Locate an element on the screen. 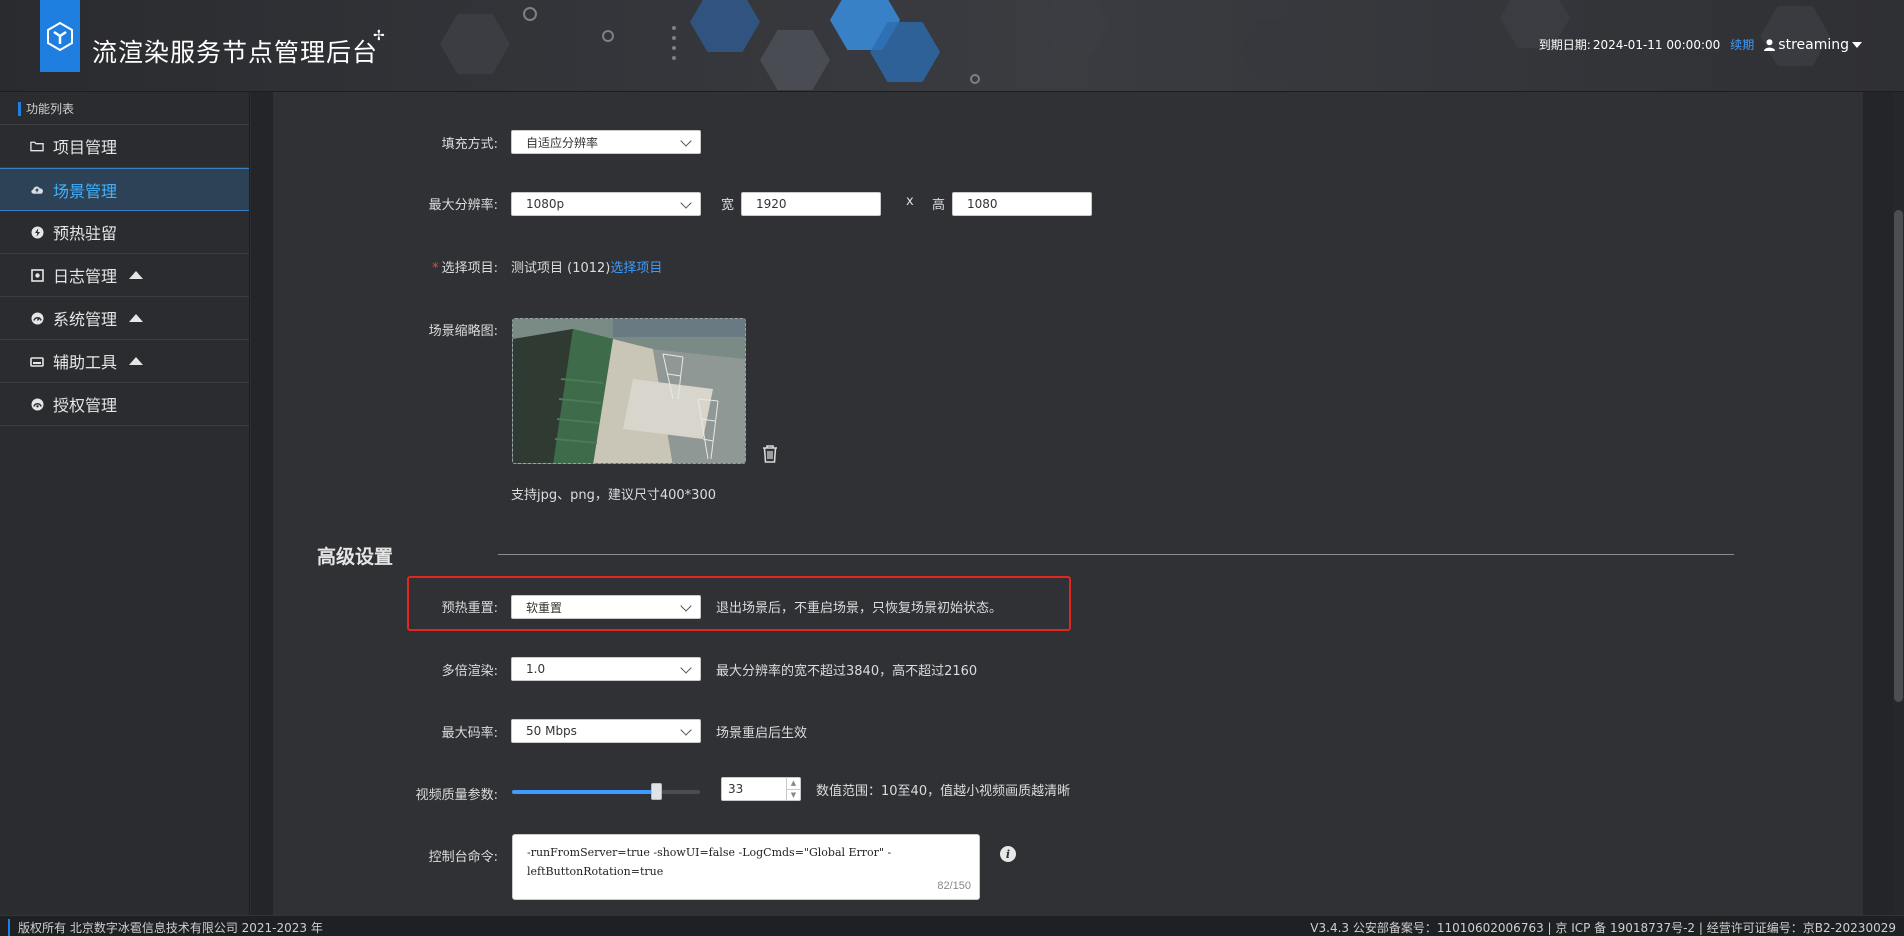 The image size is (1904, 936). sidebar-caption-text: 功能列表 is located at coordinates (50, 108).